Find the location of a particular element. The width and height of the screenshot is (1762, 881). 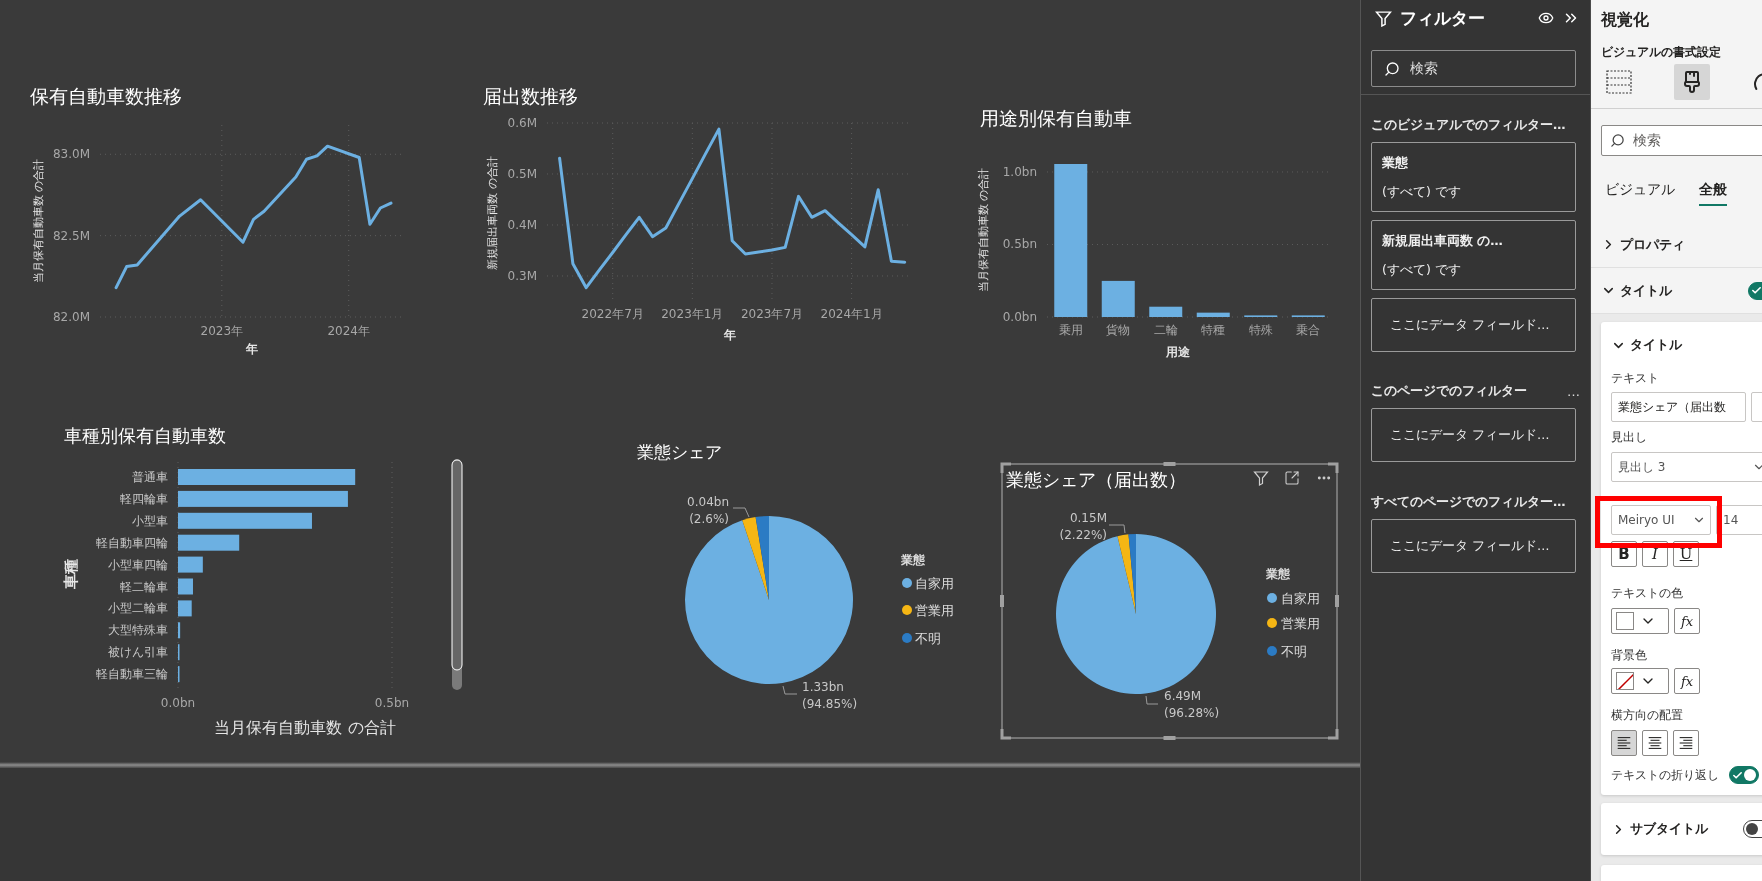

pane-title: 視覚化 is located at coordinates (1625, 20).